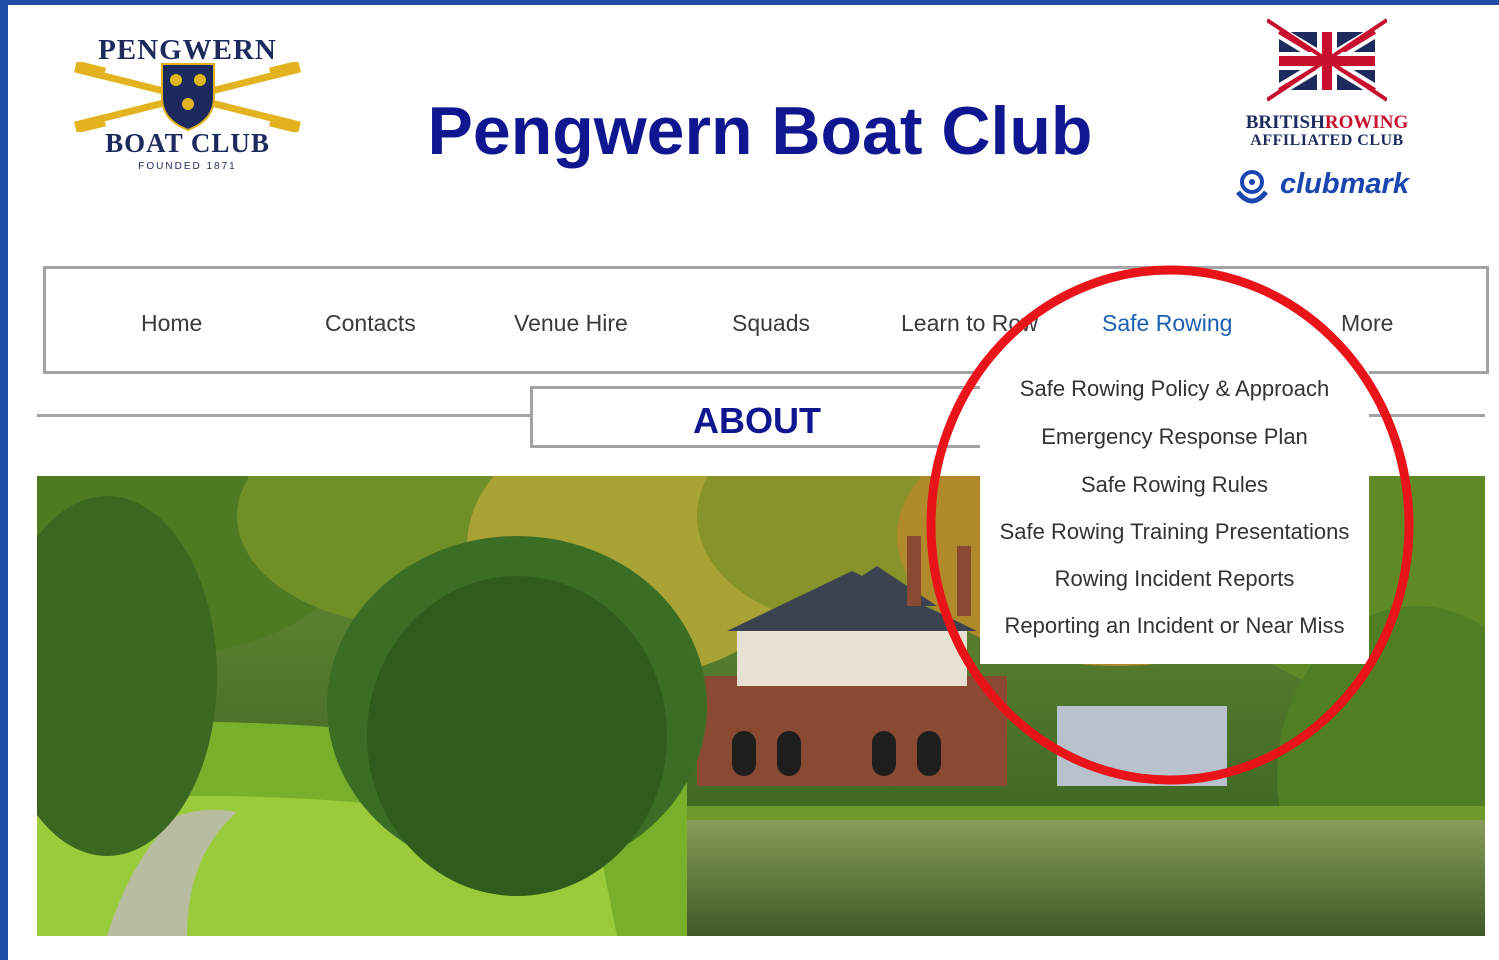 Image resolution: width=1499 pixels, height=960 pixels. Describe the element at coordinates (771, 323) in the screenshot. I see `nav-item-squads: Squads` at that location.